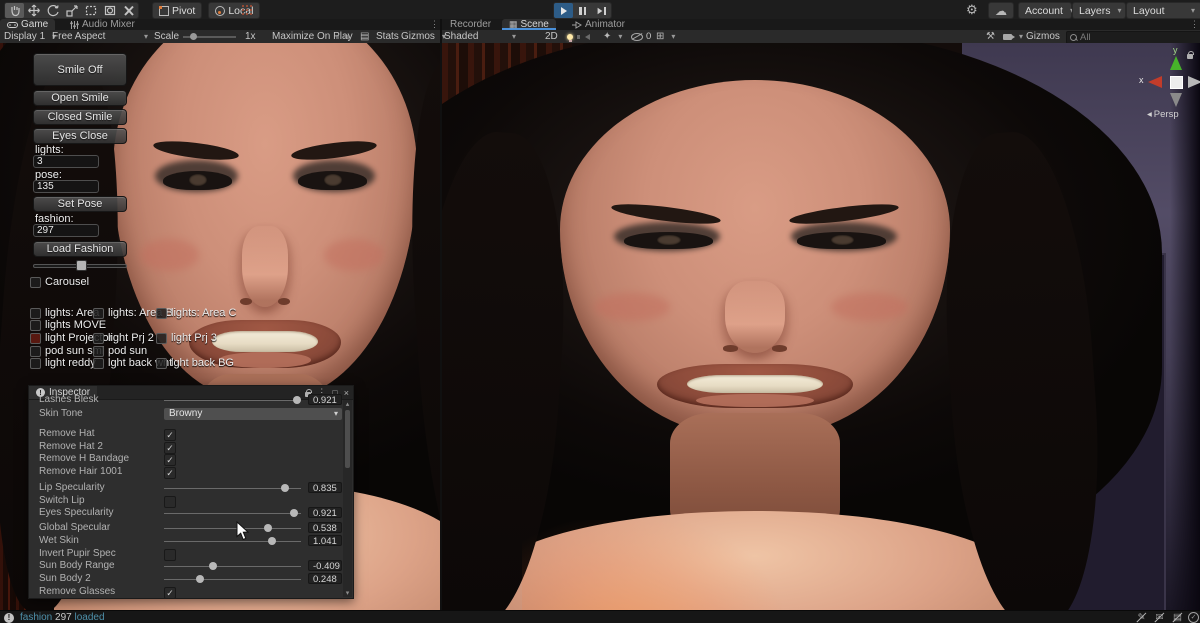 This screenshot has width=1200, height=623. Describe the element at coordinates (346, 393) in the screenshot. I see `close-icon: ×` at that location.